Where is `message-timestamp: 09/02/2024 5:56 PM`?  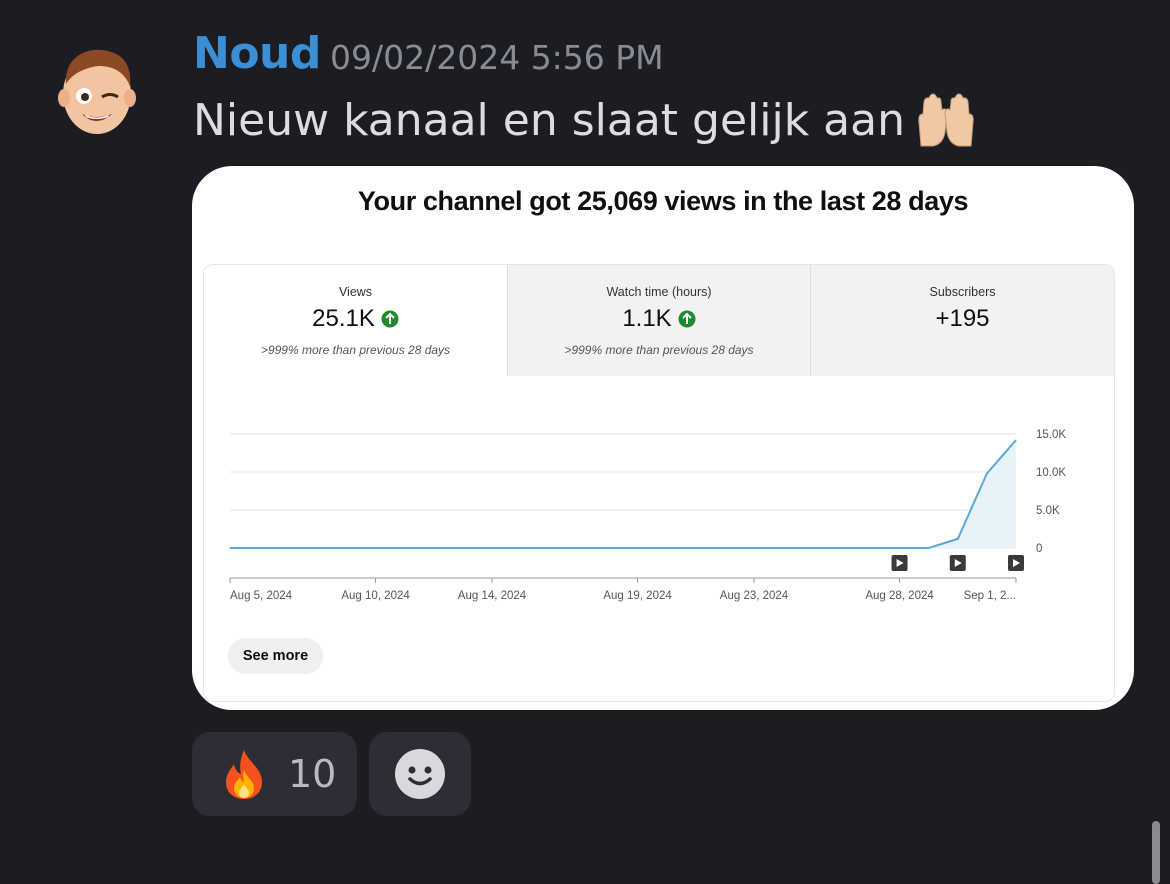
message-timestamp: 09/02/2024 5:56 PM is located at coordinates (497, 57).